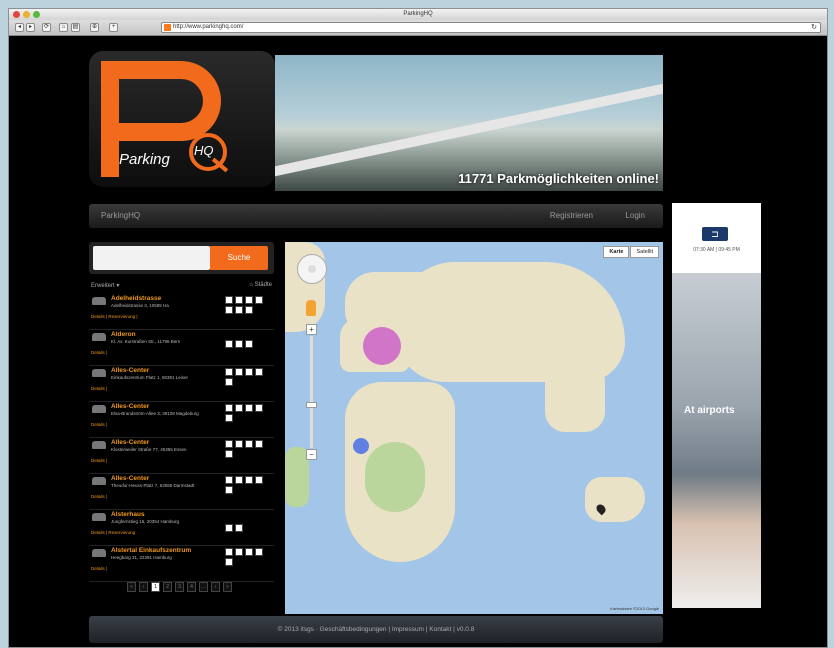 Image resolution: width=834 pixels, height=648 pixels. What do you see at coordinates (123, 334) in the screenshot?
I see `result-title: Alderon` at bounding box center [123, 334].